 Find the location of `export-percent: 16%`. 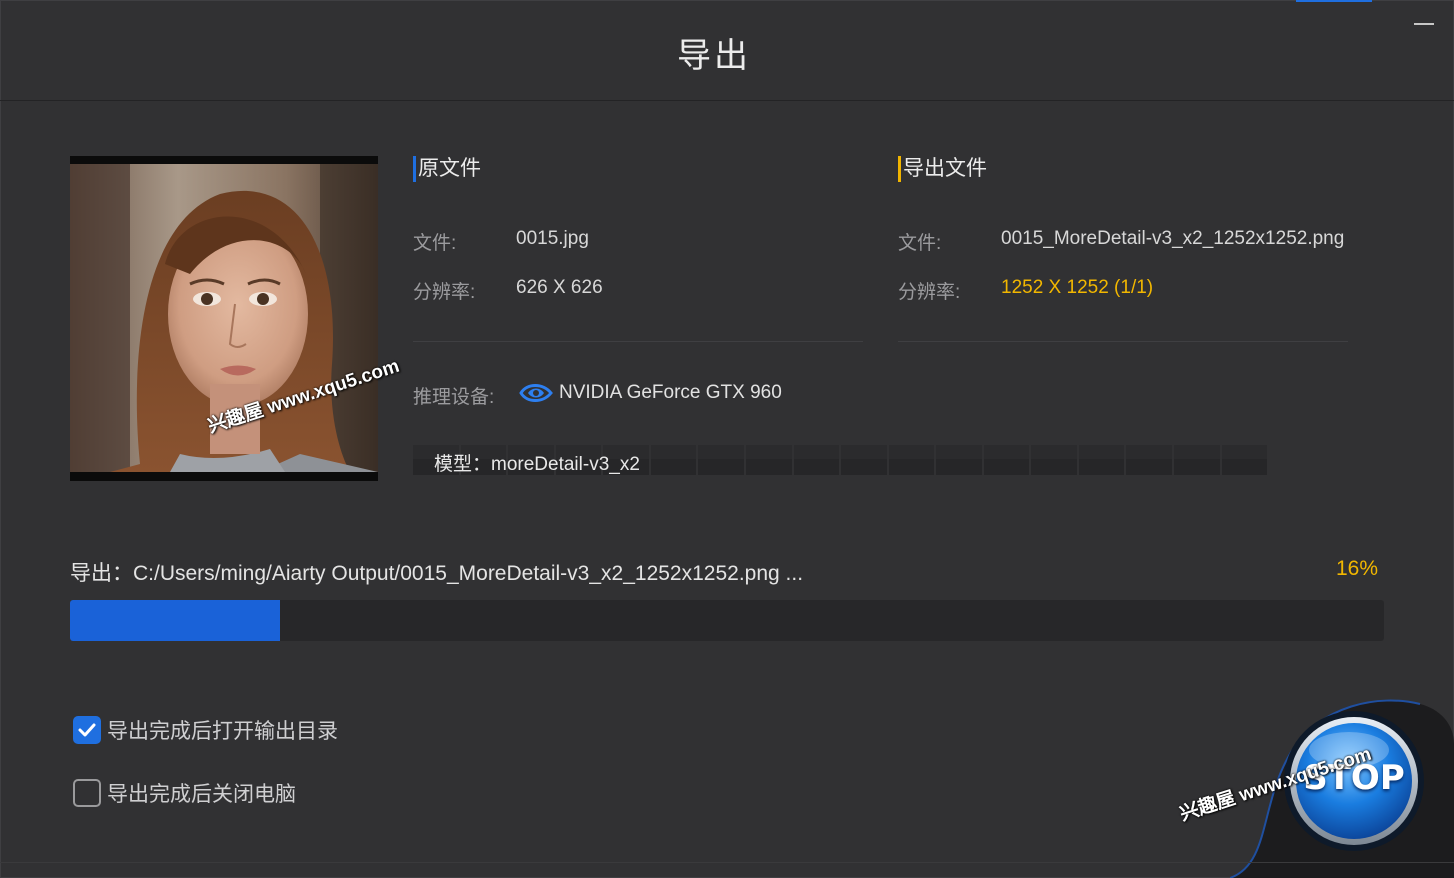

export-percent: 16% is located at coordinates (1356, 568).